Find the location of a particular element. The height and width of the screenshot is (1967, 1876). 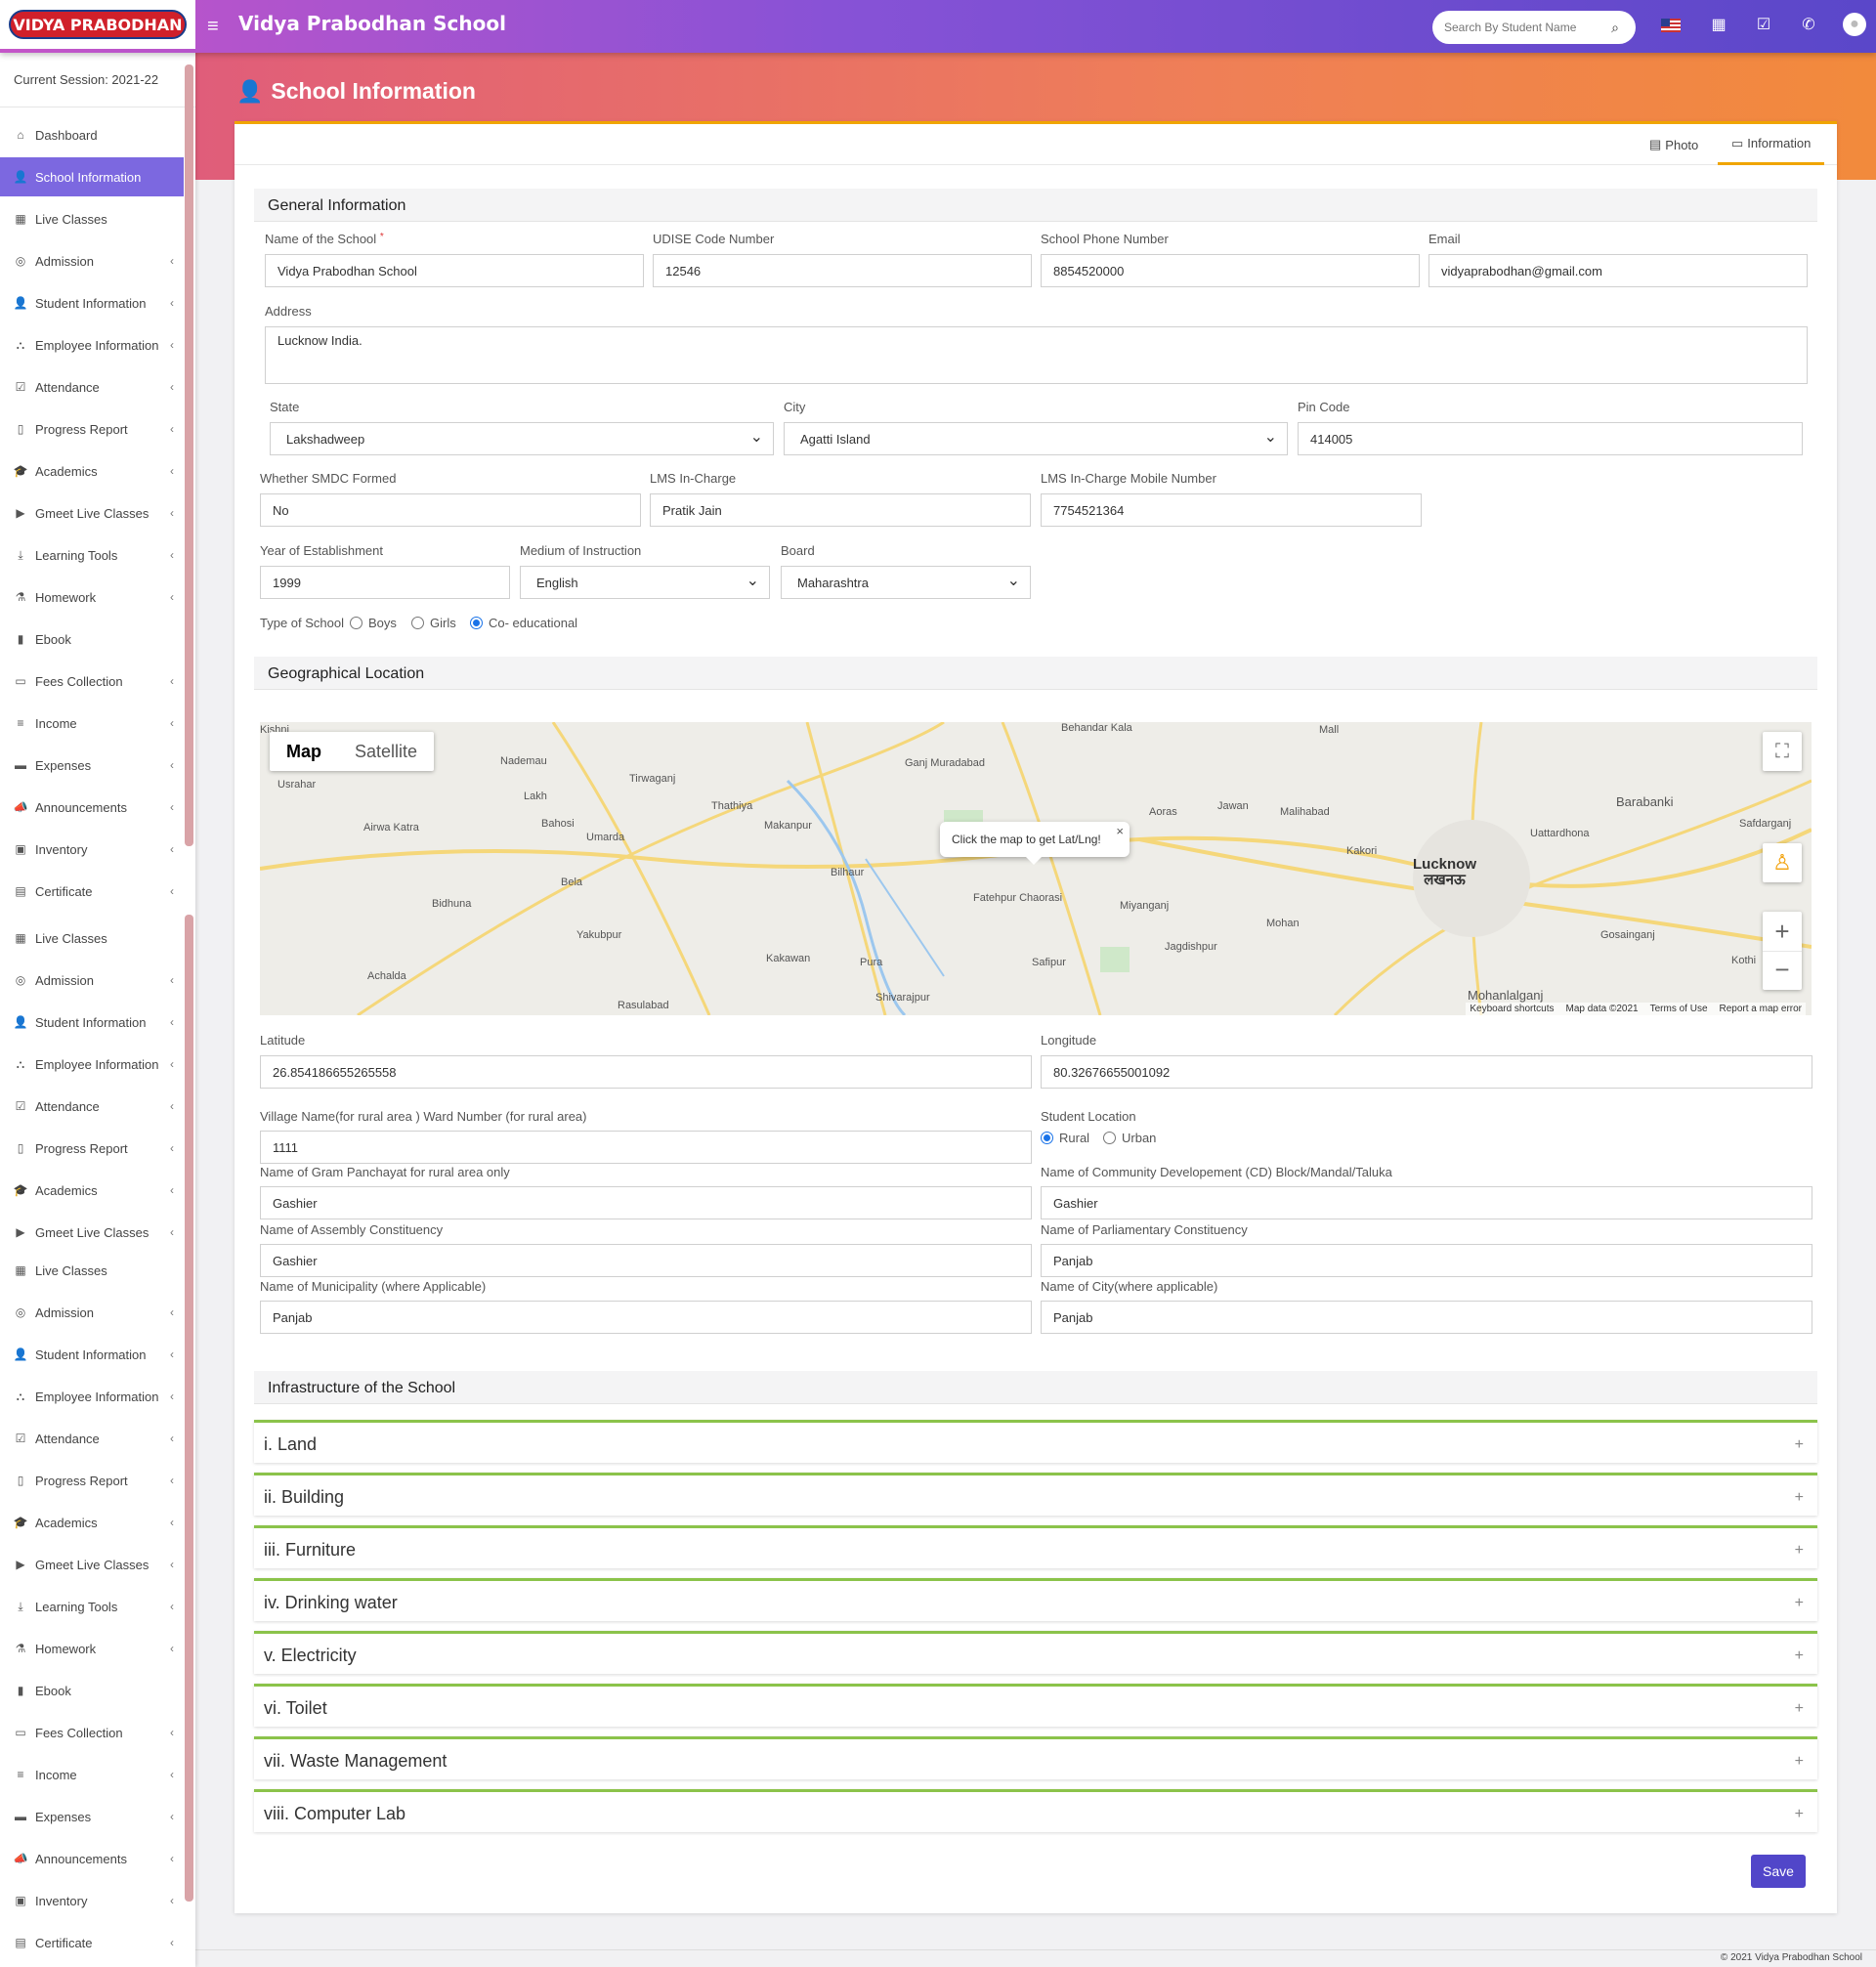

type-coed-radio: Co- educational is located at coordinates (523, 623).